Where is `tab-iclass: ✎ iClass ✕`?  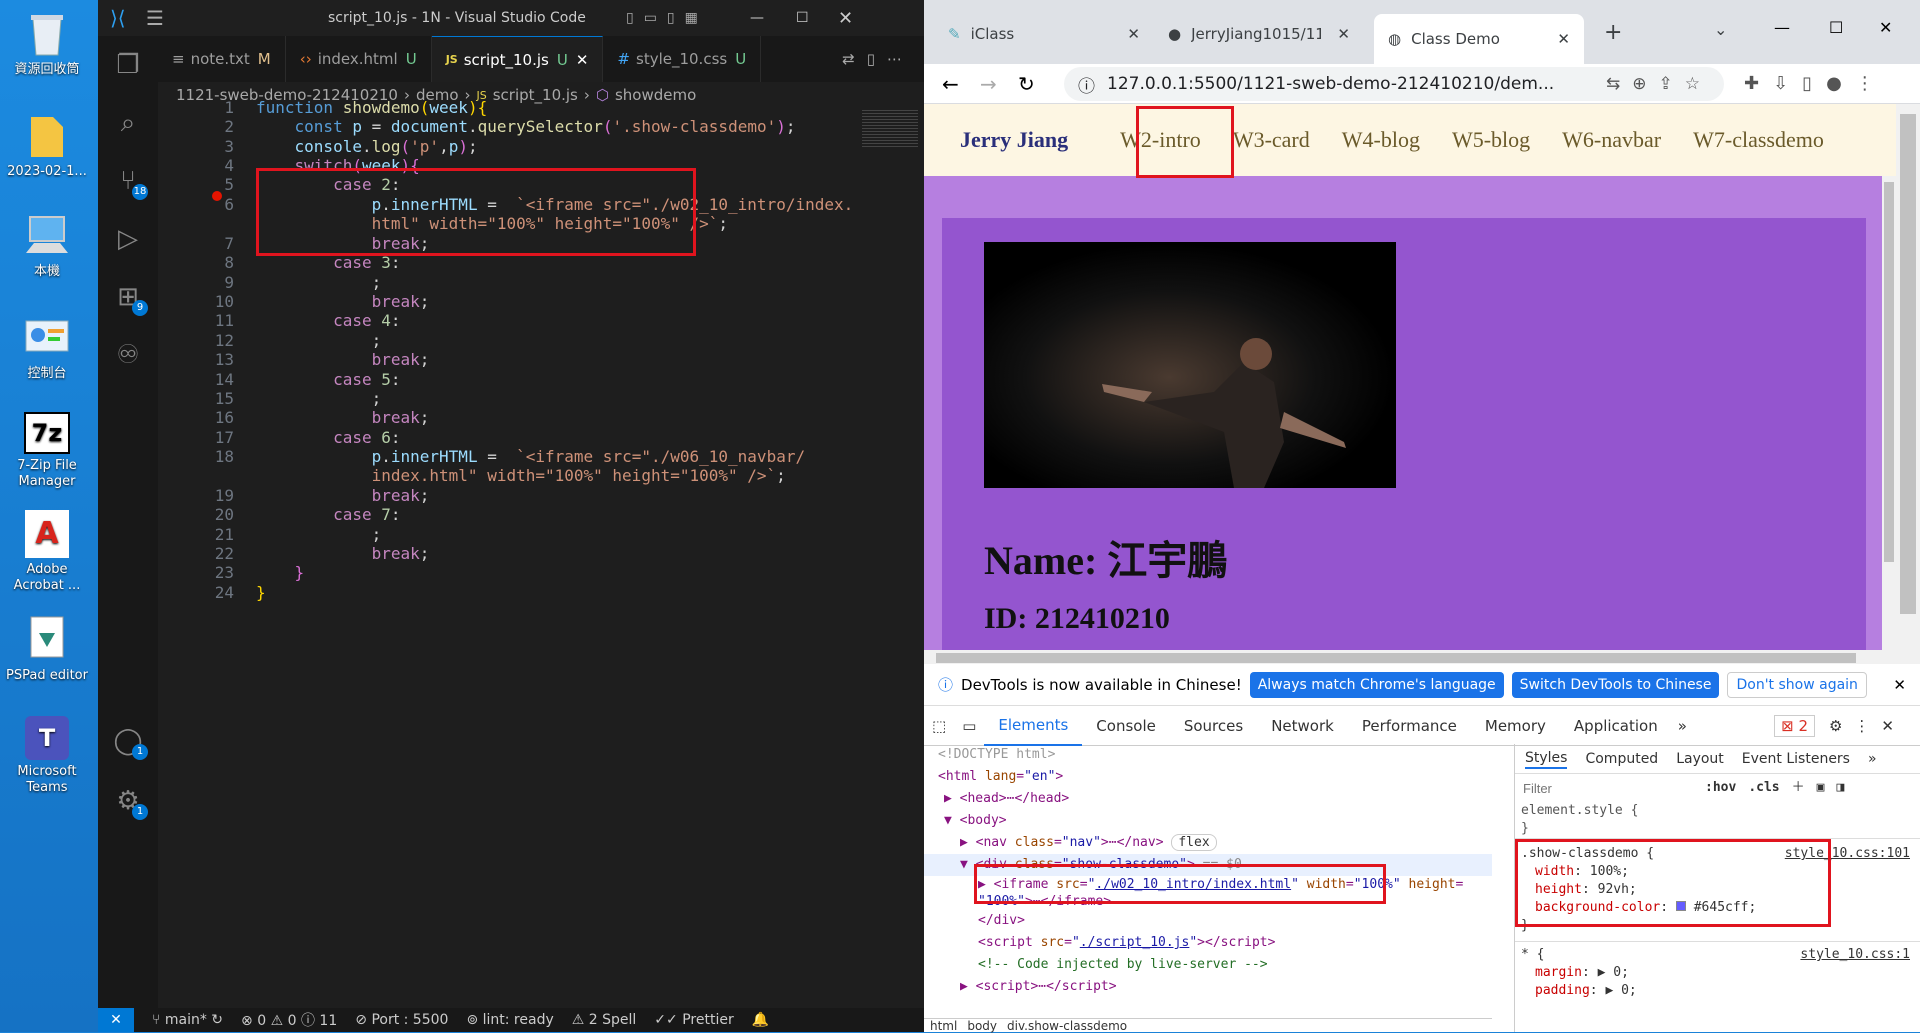 tab-iclass: ✎ iClass ✕ is located at coordinates (1044, 34).